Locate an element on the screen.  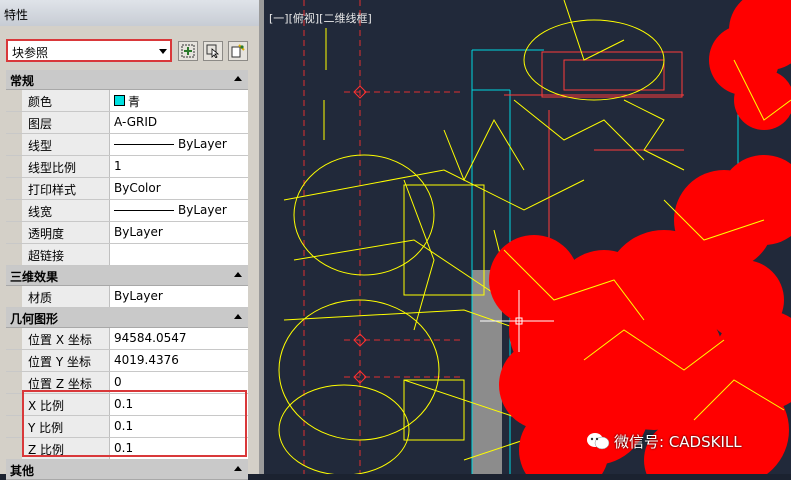
pos-x-value: 94584.0547 is located at coordinates (179, 338).